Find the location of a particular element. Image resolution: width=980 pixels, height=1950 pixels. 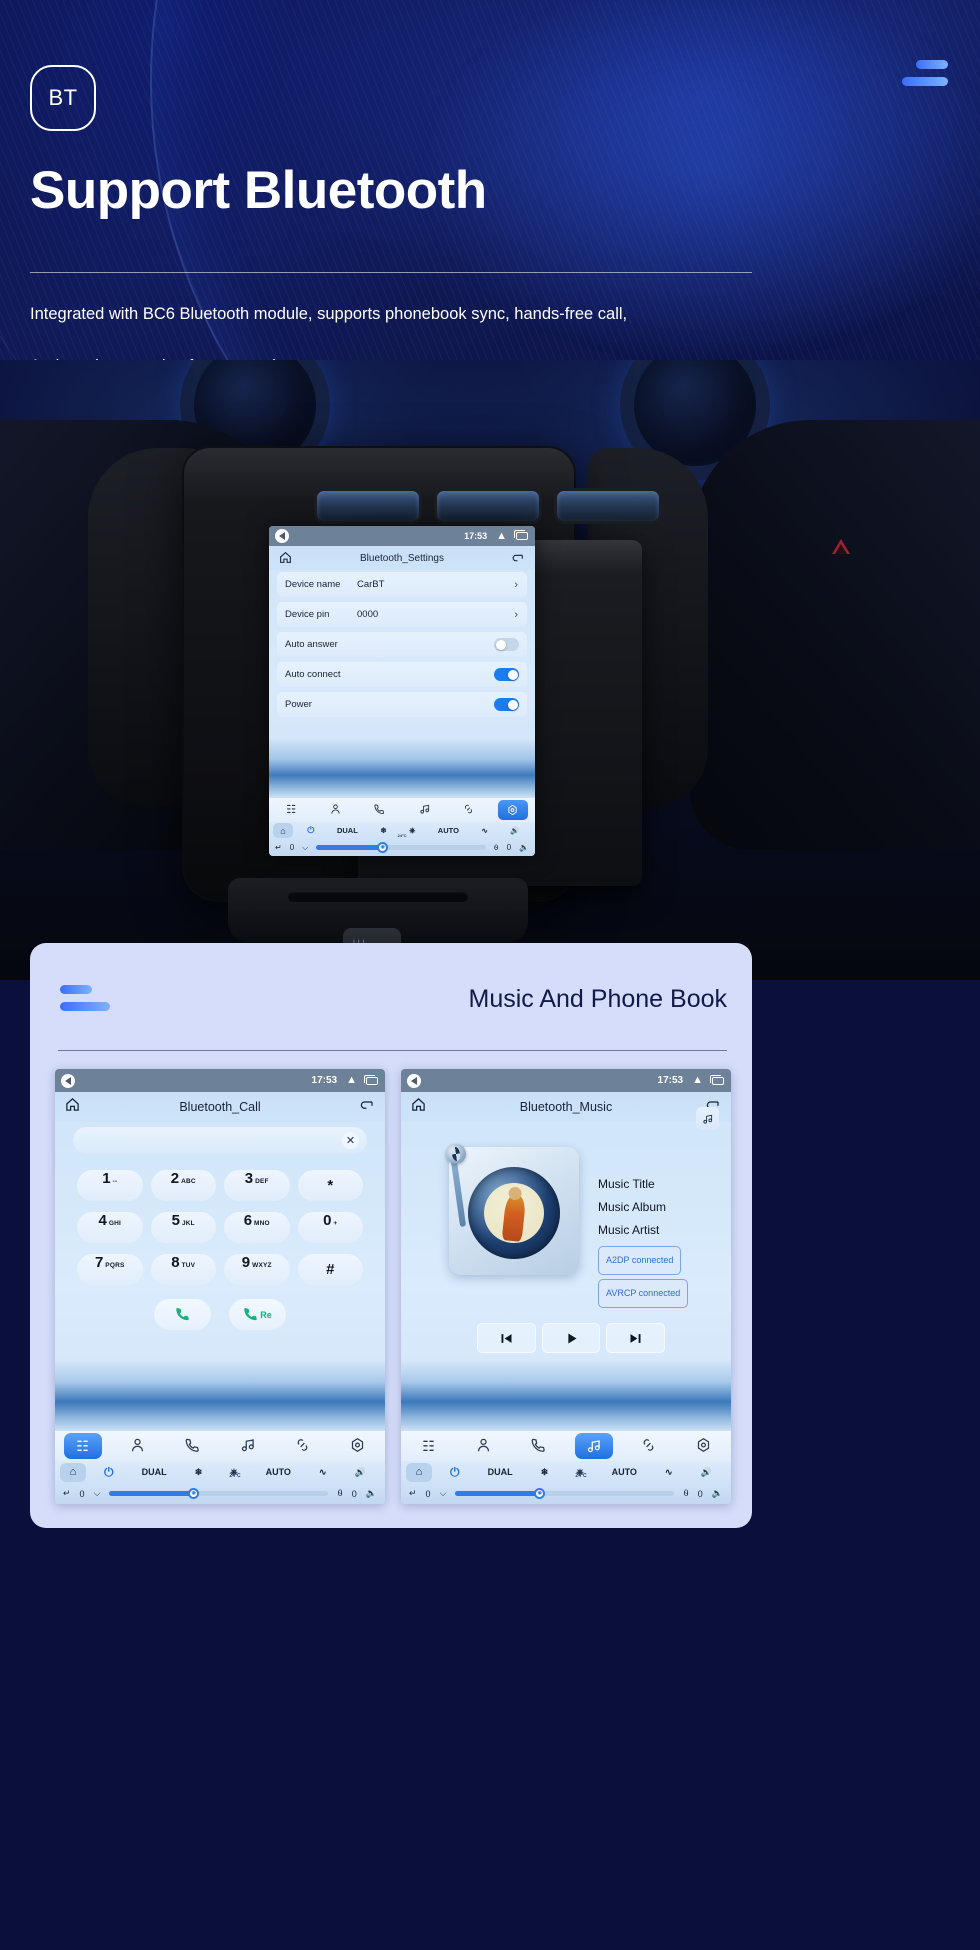

auto-answer-toggle is located at coordinates (506, 644).